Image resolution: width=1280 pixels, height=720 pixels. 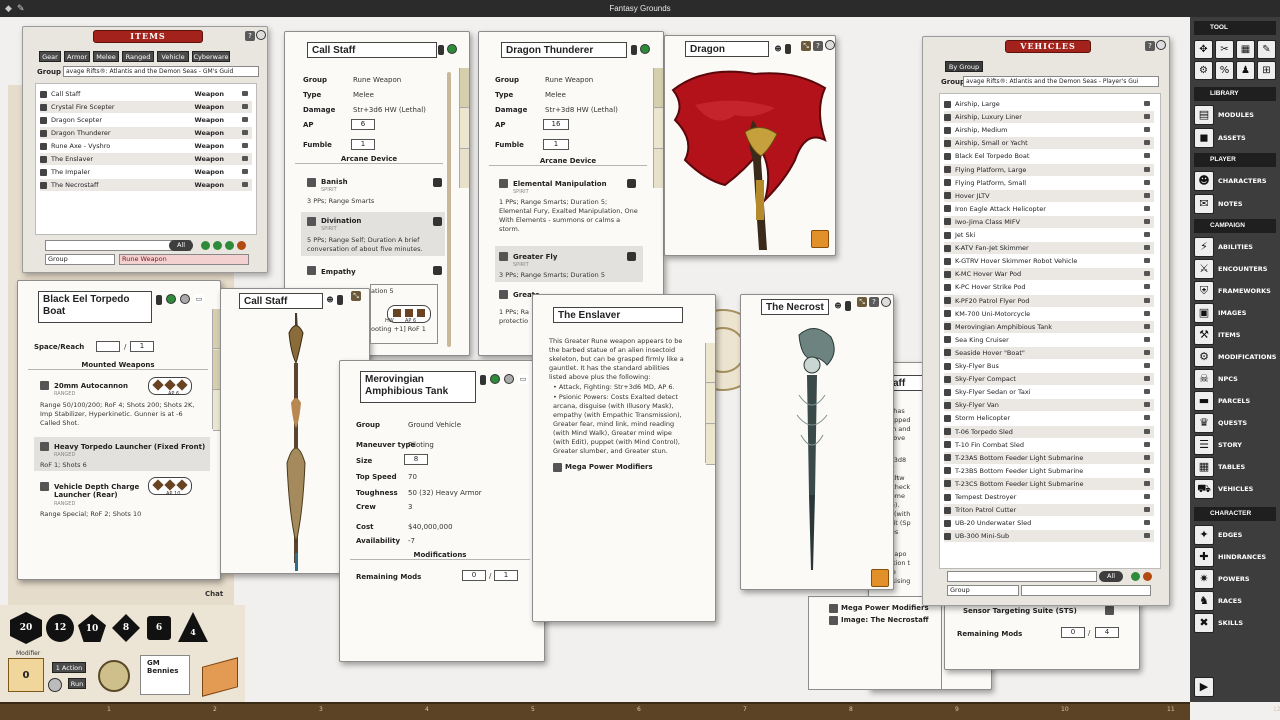 I want to click on list-item: UB-20 Underwater Sled, so click(x=1049, y=523).